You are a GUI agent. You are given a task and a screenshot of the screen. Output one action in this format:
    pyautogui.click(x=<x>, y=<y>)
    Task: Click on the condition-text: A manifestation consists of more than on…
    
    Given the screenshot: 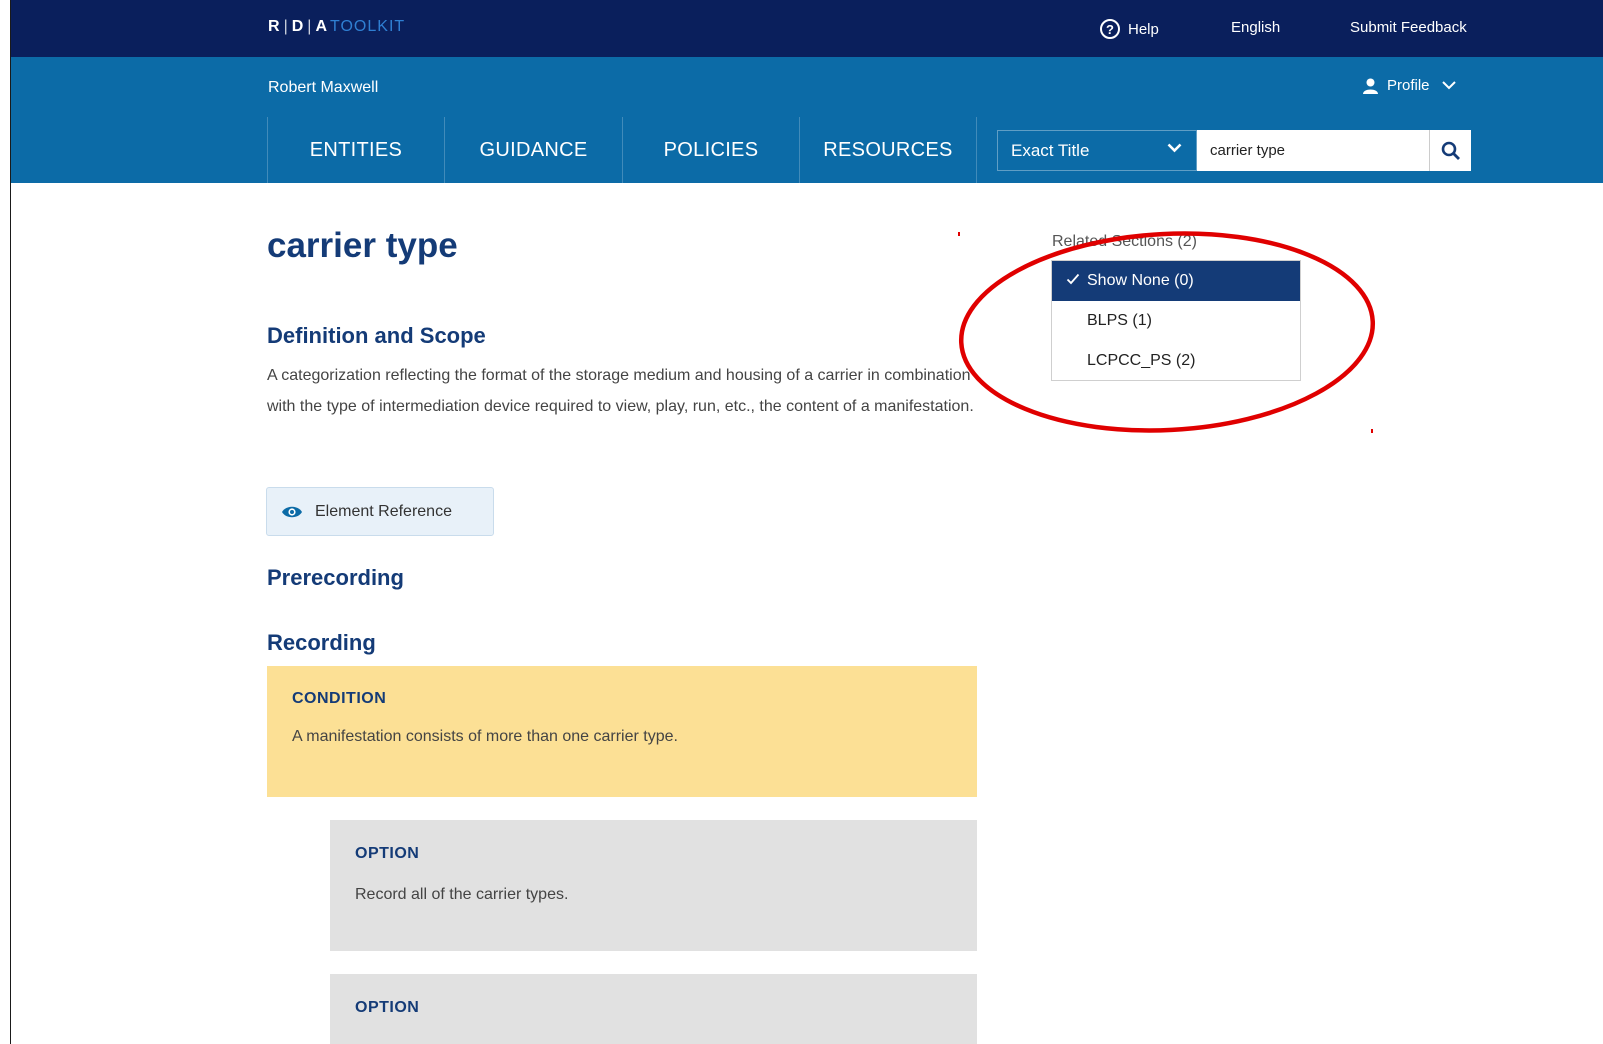 What is the action you would take?
    pyautogui.click(x=485, y=736)
    